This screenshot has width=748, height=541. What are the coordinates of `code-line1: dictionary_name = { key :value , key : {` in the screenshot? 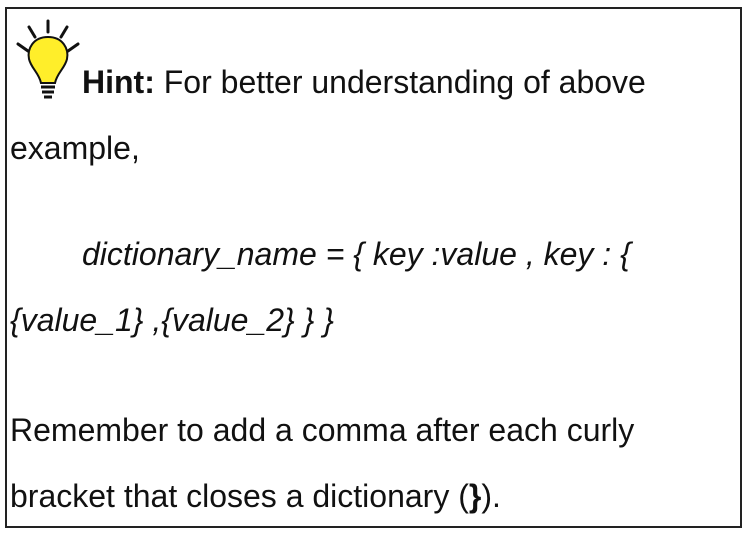 It's located at (356, 254).